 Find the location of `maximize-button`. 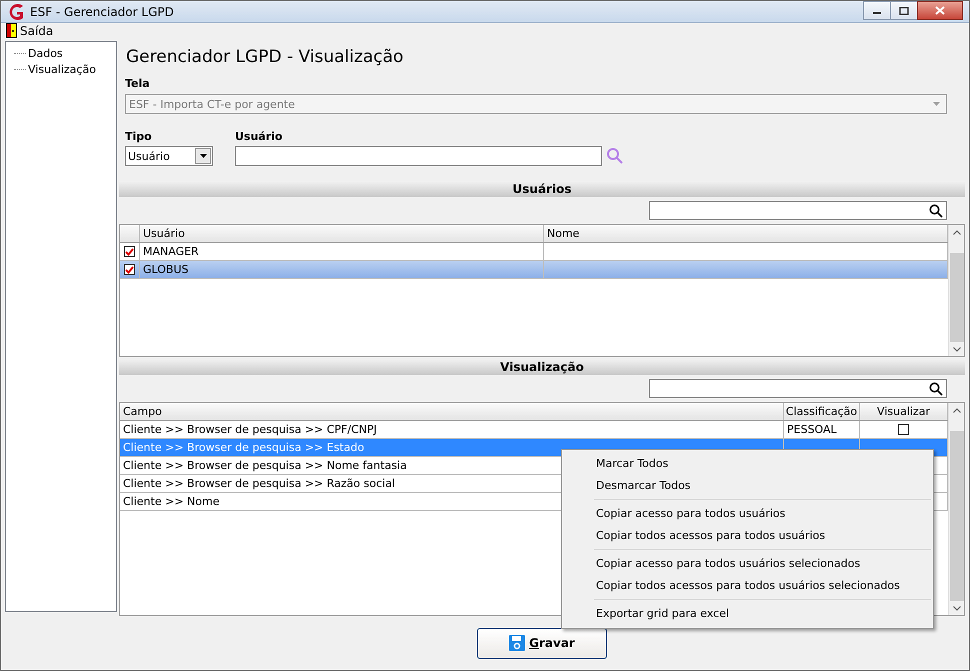

maximize-button is located at coordinates (904, 10).